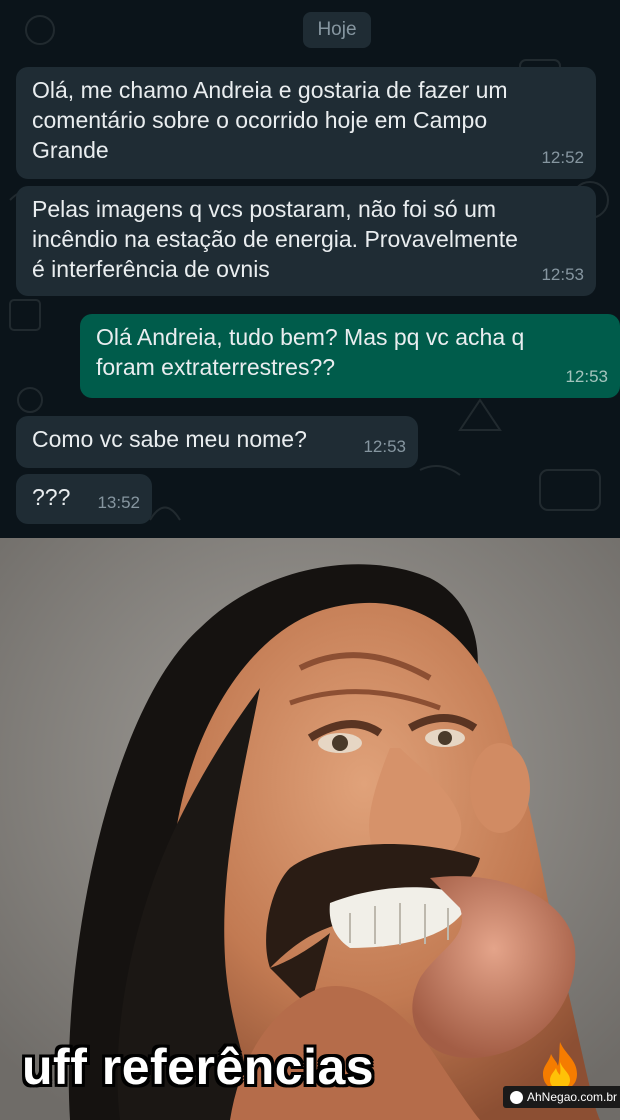 The height and width of the screenshot is (1120, 620). I want to click on message-text: Como vc sabe meu nome?, so click(169, 439).